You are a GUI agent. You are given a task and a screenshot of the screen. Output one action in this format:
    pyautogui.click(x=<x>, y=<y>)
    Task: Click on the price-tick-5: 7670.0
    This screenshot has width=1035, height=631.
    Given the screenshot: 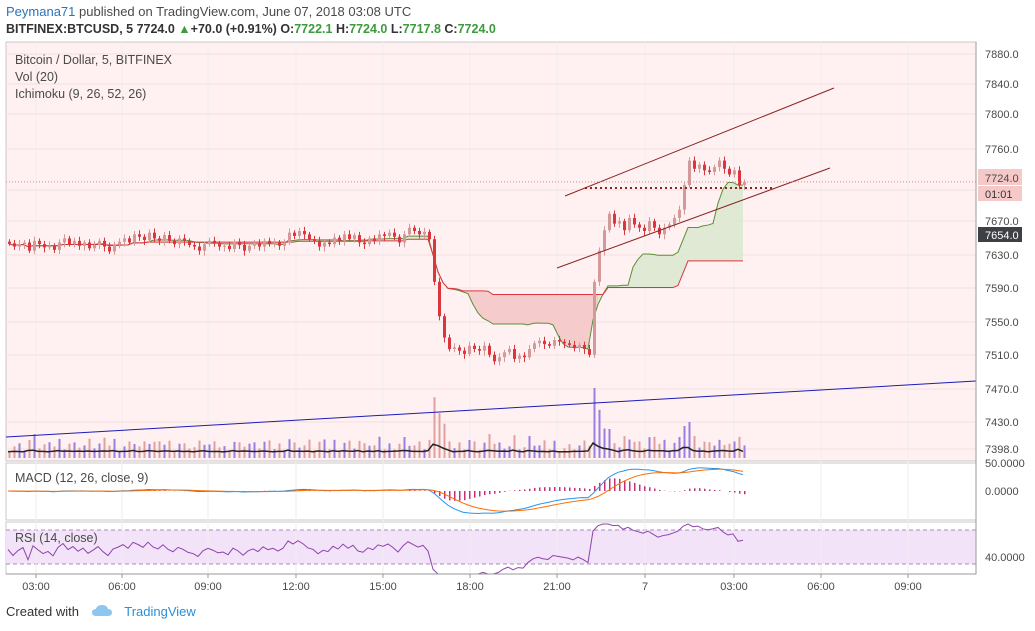 What is the action you would take?
    pyautogui.click(x=1002, y=222)
    